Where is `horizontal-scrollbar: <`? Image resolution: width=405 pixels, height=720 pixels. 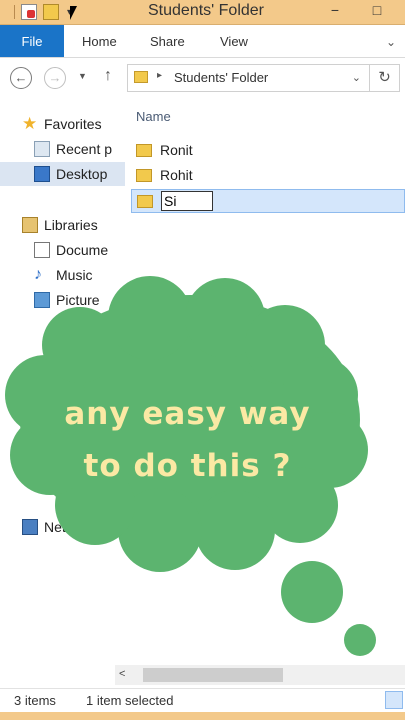
horizontal-scrollbar: < is located at coordinates (260, 675).